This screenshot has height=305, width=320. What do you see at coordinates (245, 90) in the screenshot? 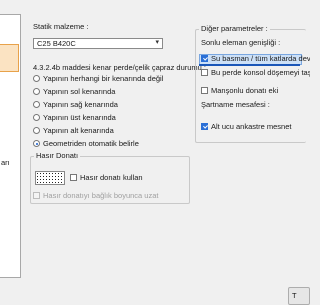
I see `checkbox-label: Manşonlu donatı eki` at bounding box center [245, 90].